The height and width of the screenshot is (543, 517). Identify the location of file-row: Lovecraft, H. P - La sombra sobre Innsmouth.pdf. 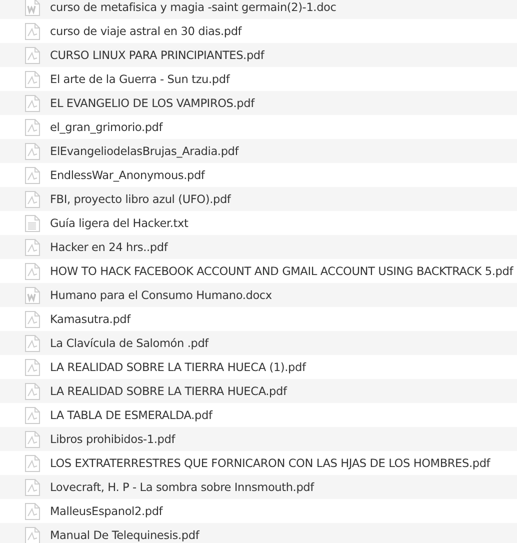
(258, 487).